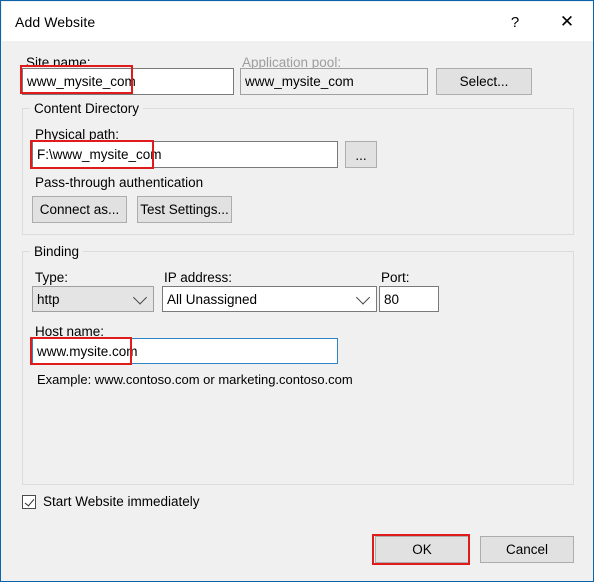 The image size is (594, 582). What do you see at coordinates (422, 549) in the screenshot?
I see `ok-button: OK` at bounding box center [422, 549].